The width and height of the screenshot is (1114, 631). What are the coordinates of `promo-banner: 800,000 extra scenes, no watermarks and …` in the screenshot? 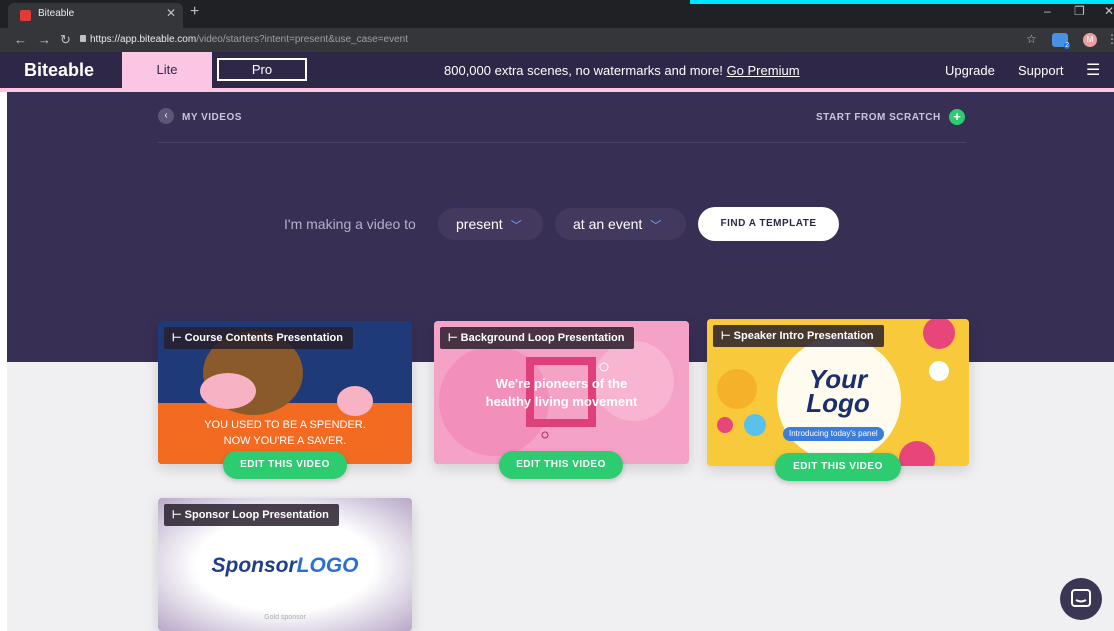 It's located at (622, 70).